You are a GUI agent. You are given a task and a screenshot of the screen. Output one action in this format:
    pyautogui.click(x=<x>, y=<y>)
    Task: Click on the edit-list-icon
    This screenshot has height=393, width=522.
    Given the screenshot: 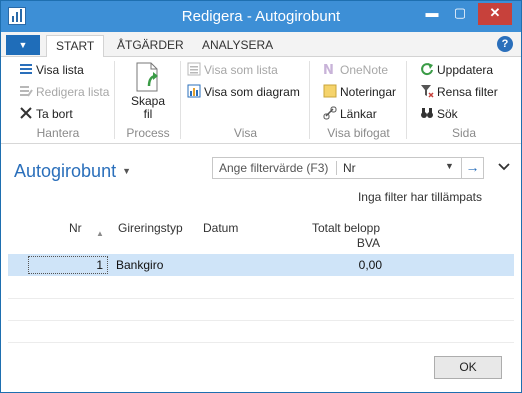 What is the action you would take?
    pyautogui.click(x=26, y=91)
    